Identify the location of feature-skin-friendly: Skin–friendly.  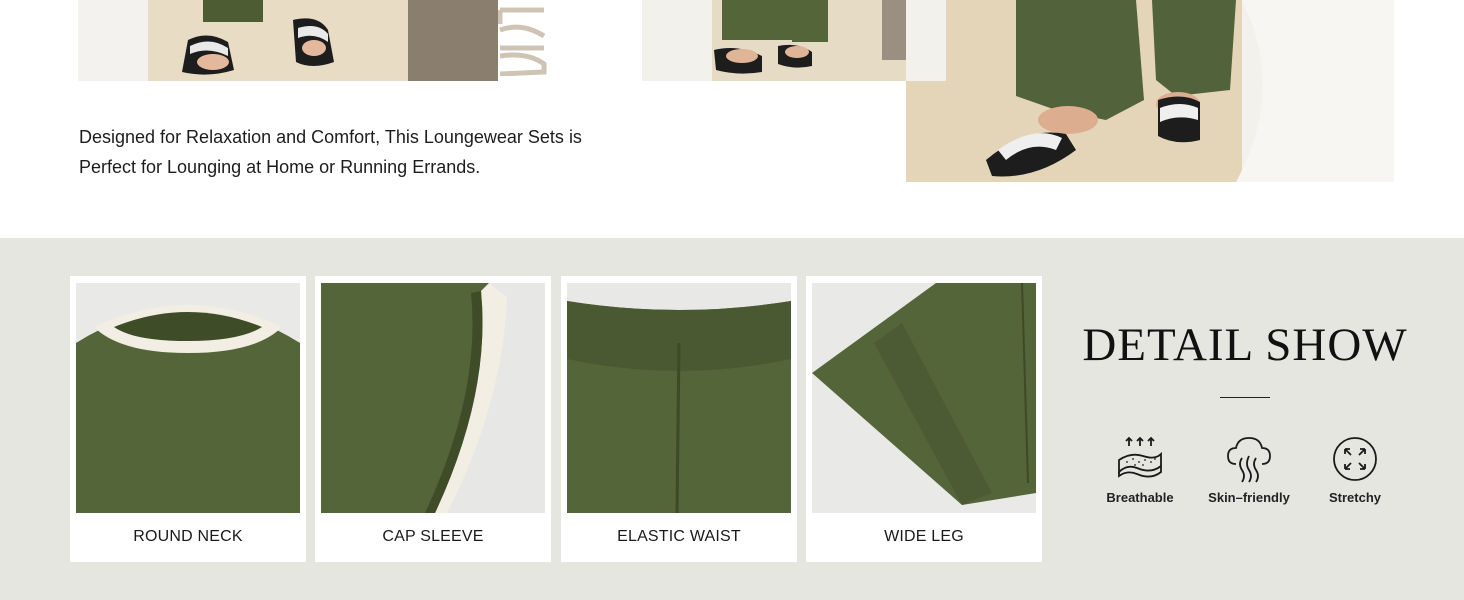
(1249, 469).